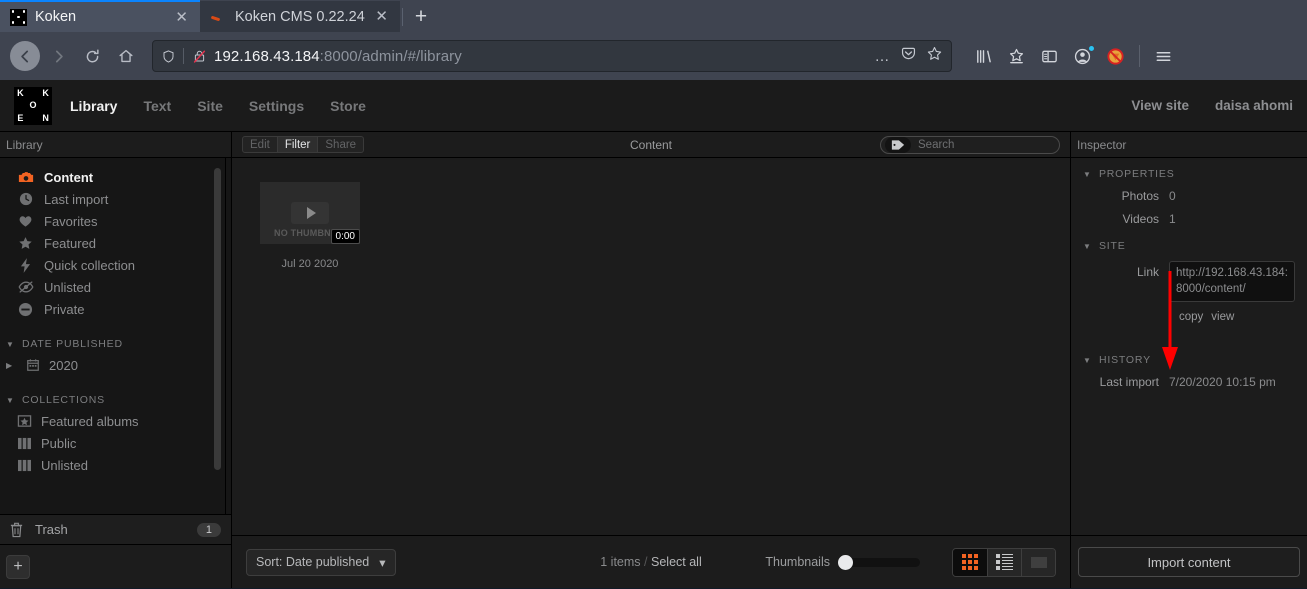  What do you see at coordinates (115, 365) in the screenshot?
I see `sidebar-item-2020: ▶ 2020` at bounding box center [115, 365].